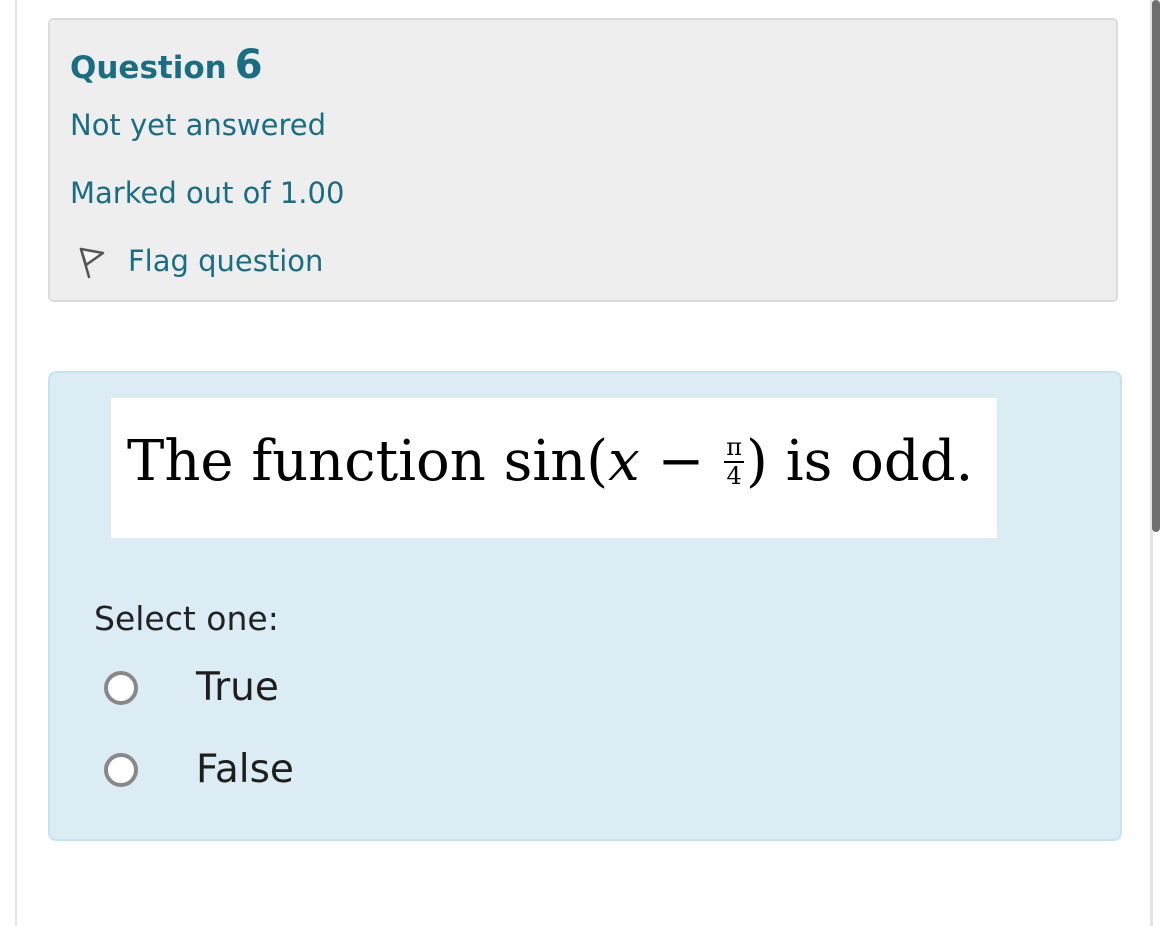  I want to click on question-label: Question, so click(148, 68).